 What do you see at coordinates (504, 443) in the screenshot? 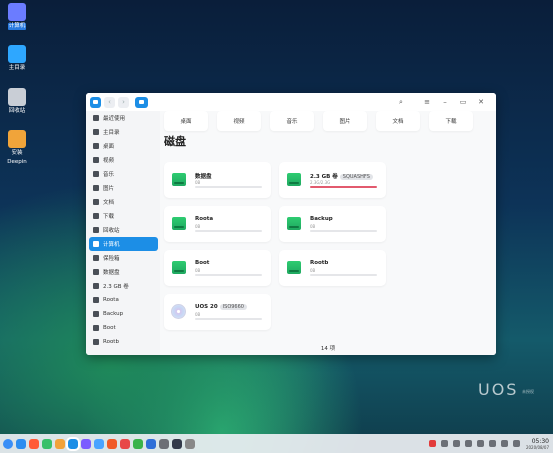
I see `notification-icon` at bounding box center [504, 443].